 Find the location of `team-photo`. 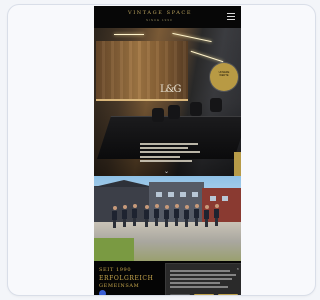

team-photo is located at coordinates (167, 218).